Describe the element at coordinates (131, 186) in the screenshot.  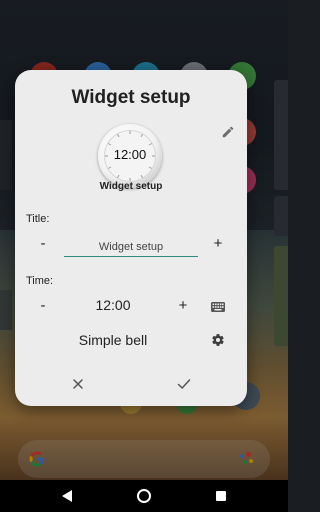
I see `clock-preview-label: Widget setup` at that location.